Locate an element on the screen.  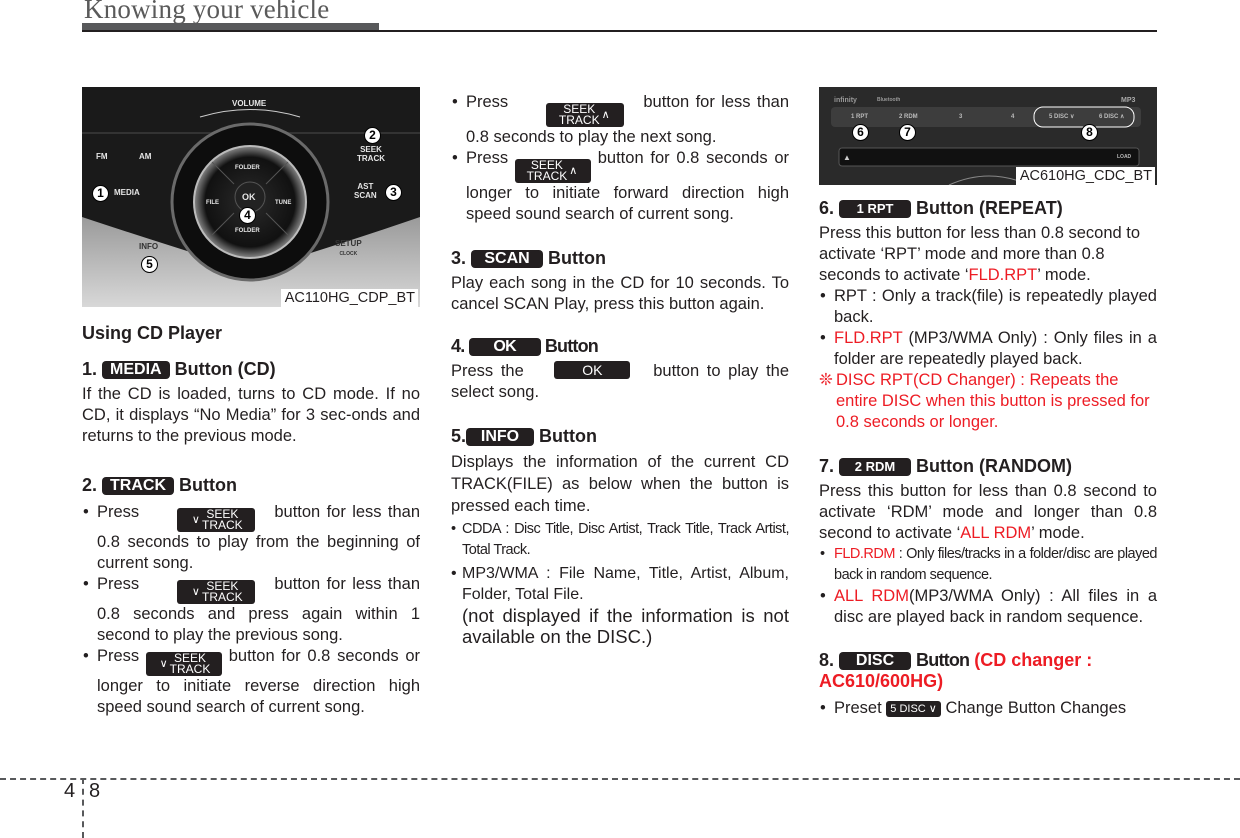
media-badge: MEDIA is located at coordinates (136, 370).